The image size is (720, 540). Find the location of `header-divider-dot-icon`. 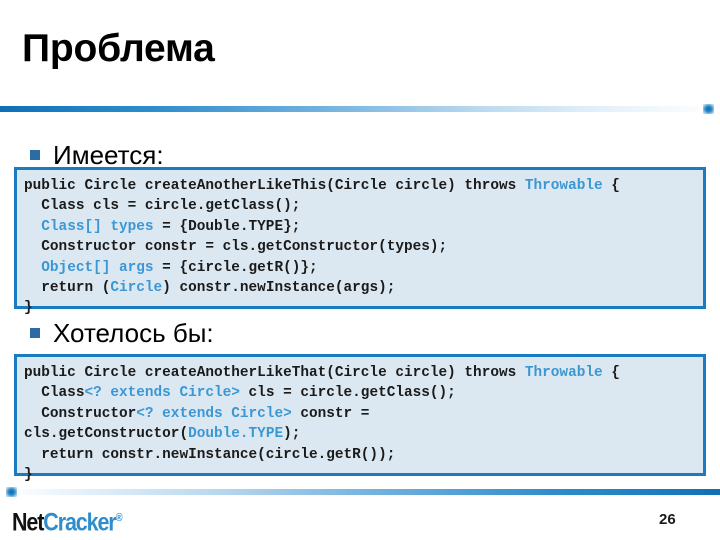

header-divider-dot-icon is located at coordinates (708, 109).